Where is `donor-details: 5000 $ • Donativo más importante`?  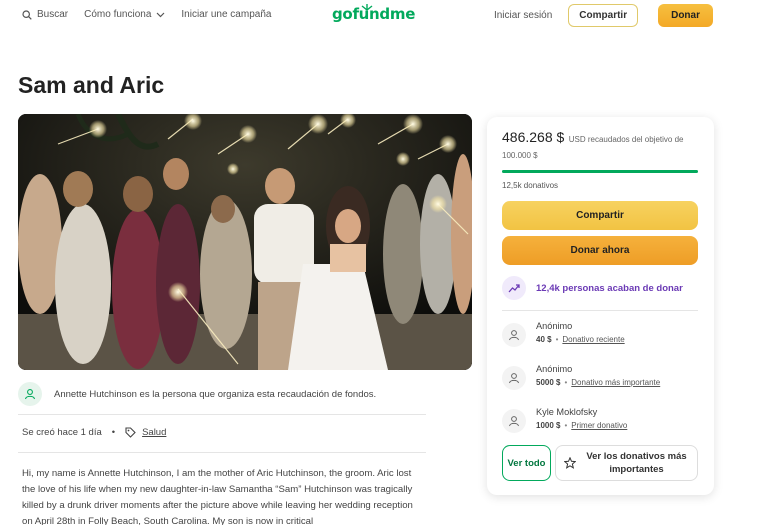 donor-details: 5000 $ • Donativo más importante is located at coordinates (598, 383).